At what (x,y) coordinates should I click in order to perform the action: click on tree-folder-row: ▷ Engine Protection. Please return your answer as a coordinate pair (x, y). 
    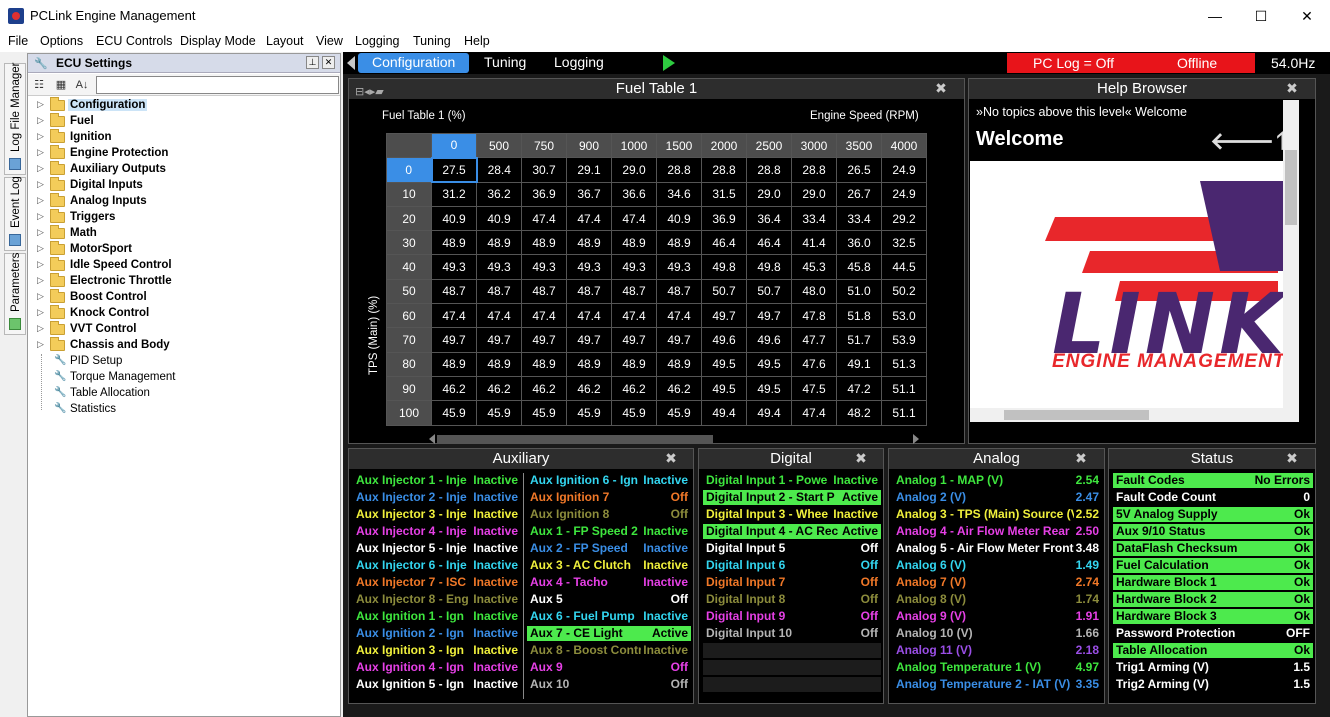
    Looking at the image, I should click on (184, 153).